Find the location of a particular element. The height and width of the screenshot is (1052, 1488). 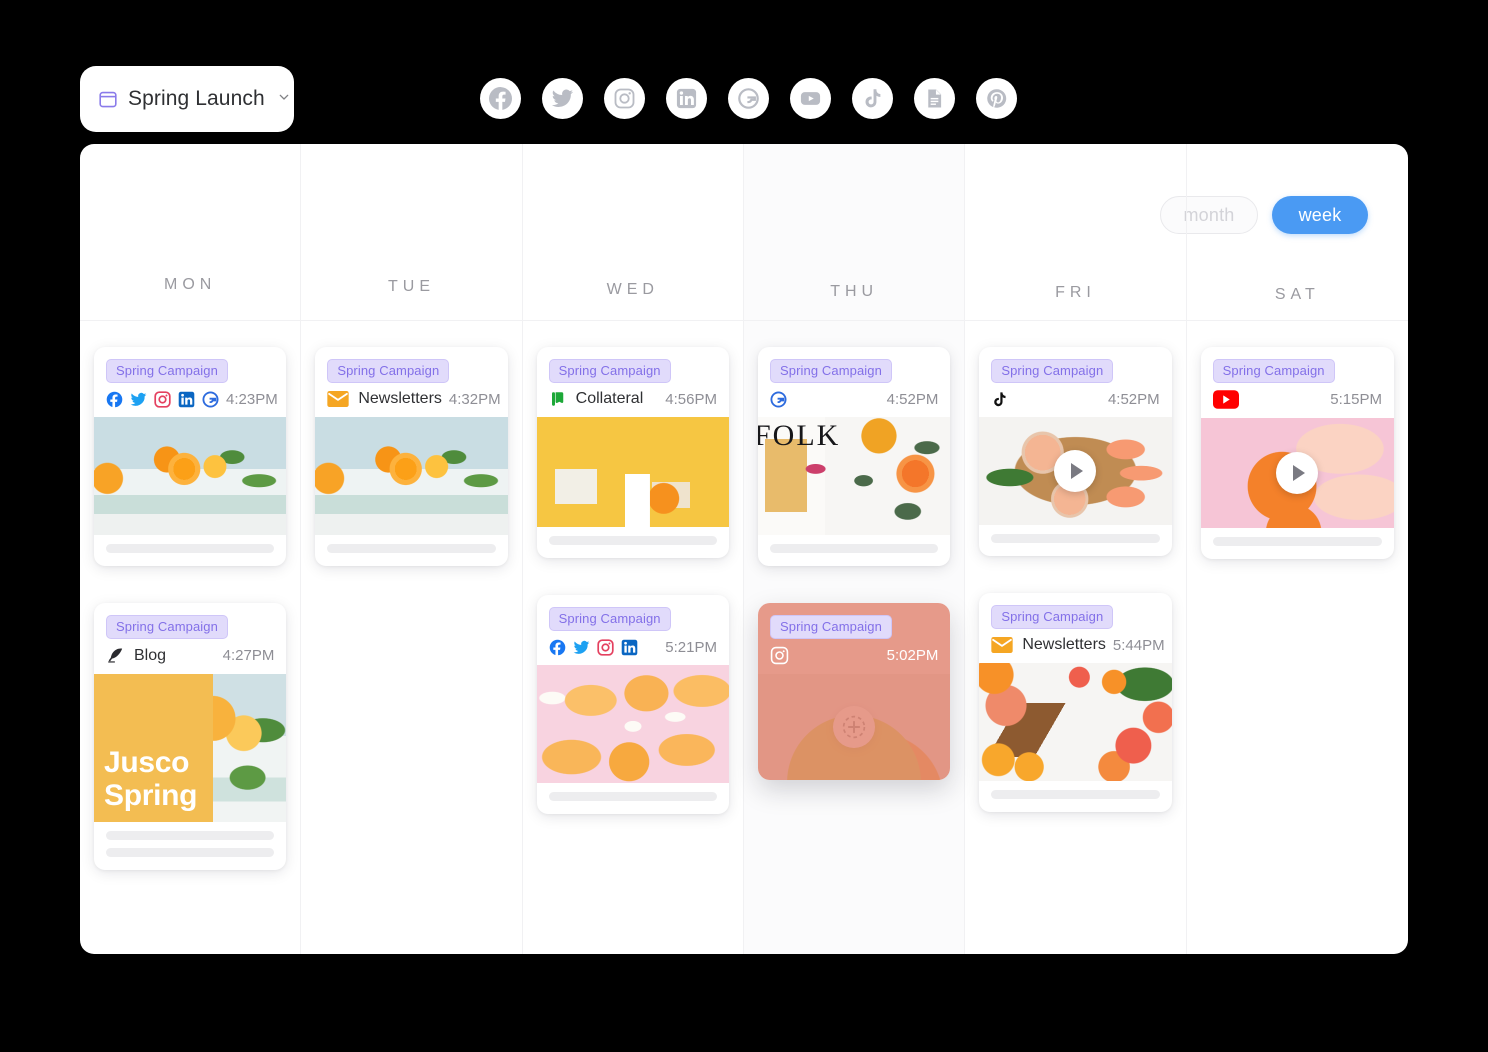

top-bar: Spring Launch is located at coordinates (744, 74).